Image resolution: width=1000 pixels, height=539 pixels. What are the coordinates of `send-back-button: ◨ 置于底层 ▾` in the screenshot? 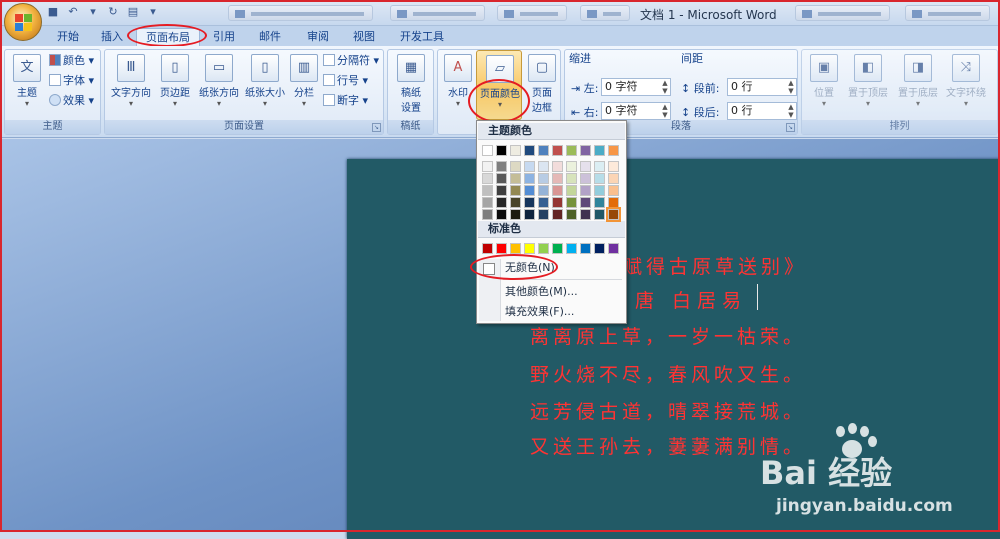 It's located at (918, 81).